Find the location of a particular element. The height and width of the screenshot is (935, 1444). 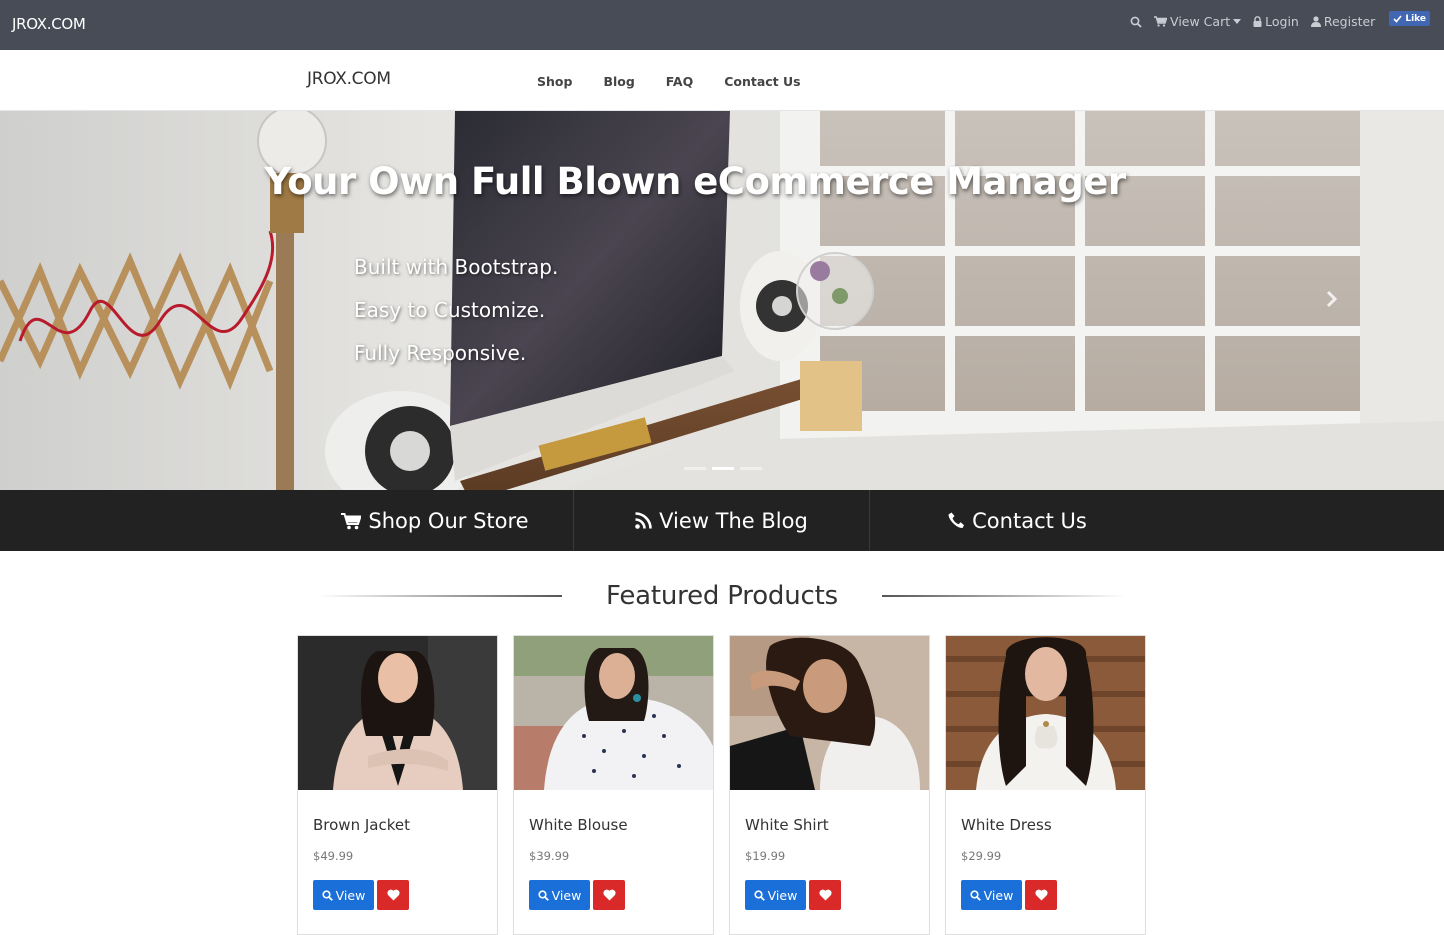

hero-feature-line: Easy to Customize. is located at coordinates (450, 310).